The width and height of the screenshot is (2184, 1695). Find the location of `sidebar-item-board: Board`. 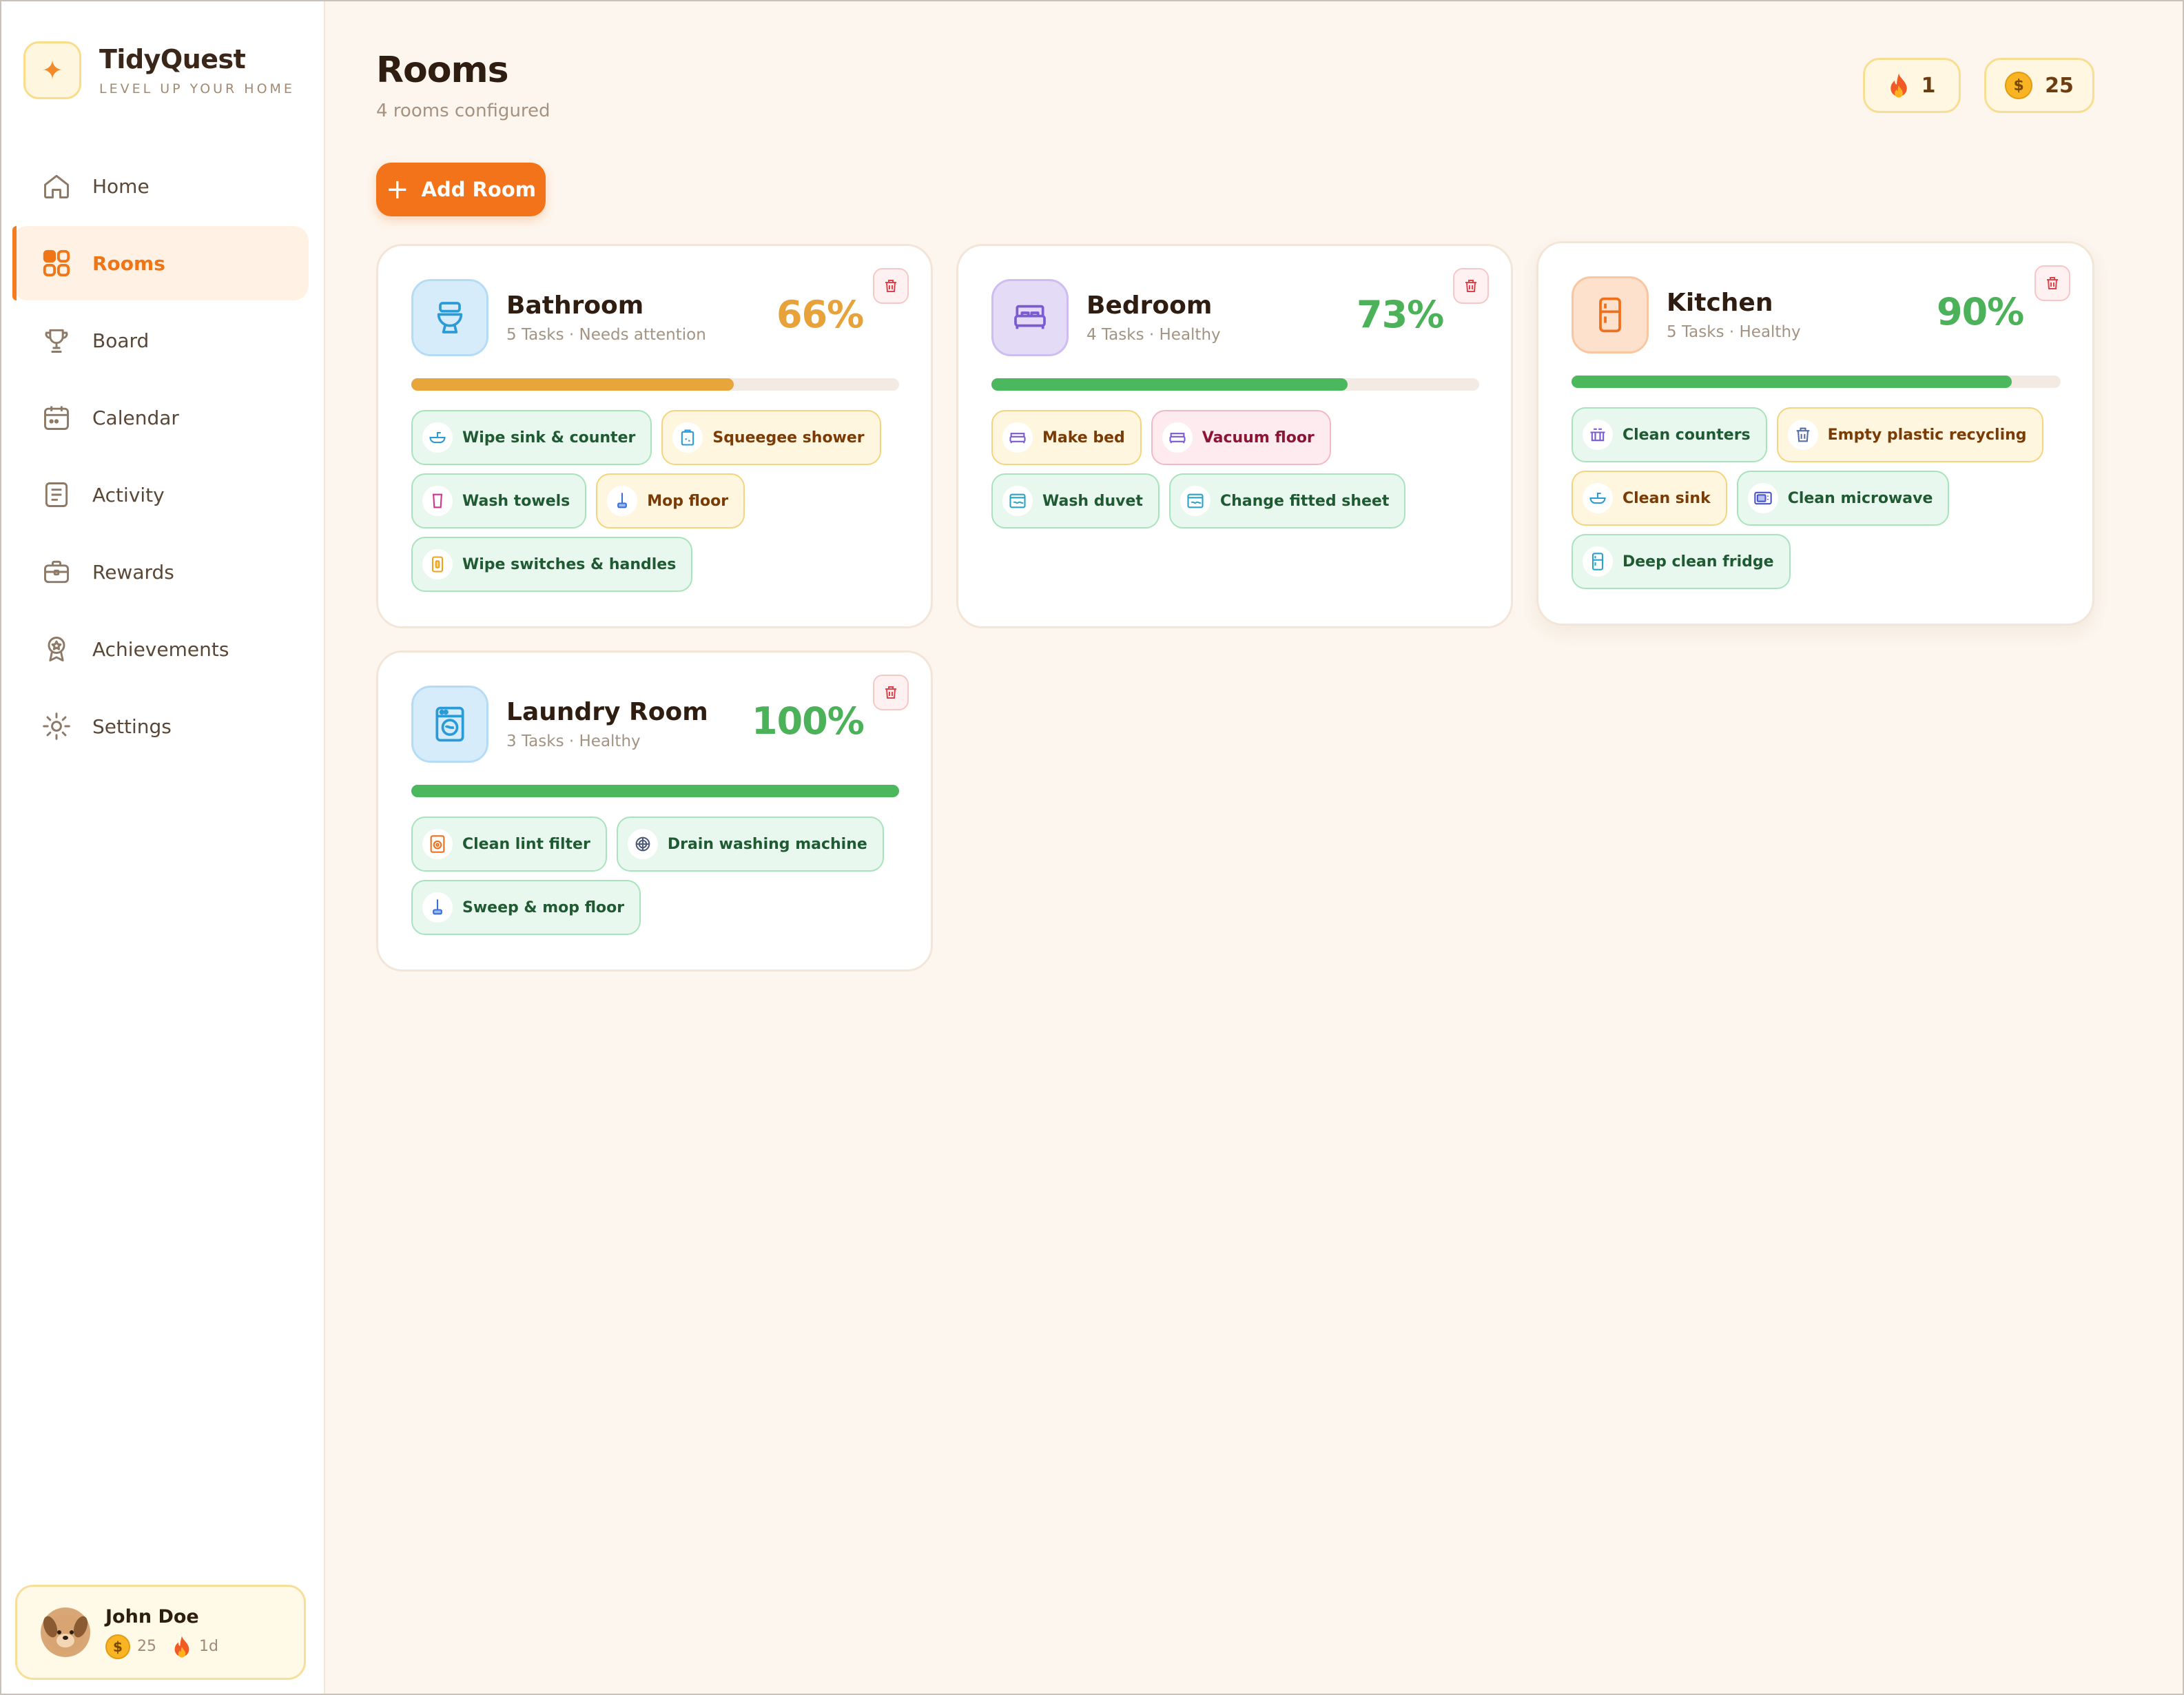

sidebar-item-board: Board is located at coordinates (160, 340).